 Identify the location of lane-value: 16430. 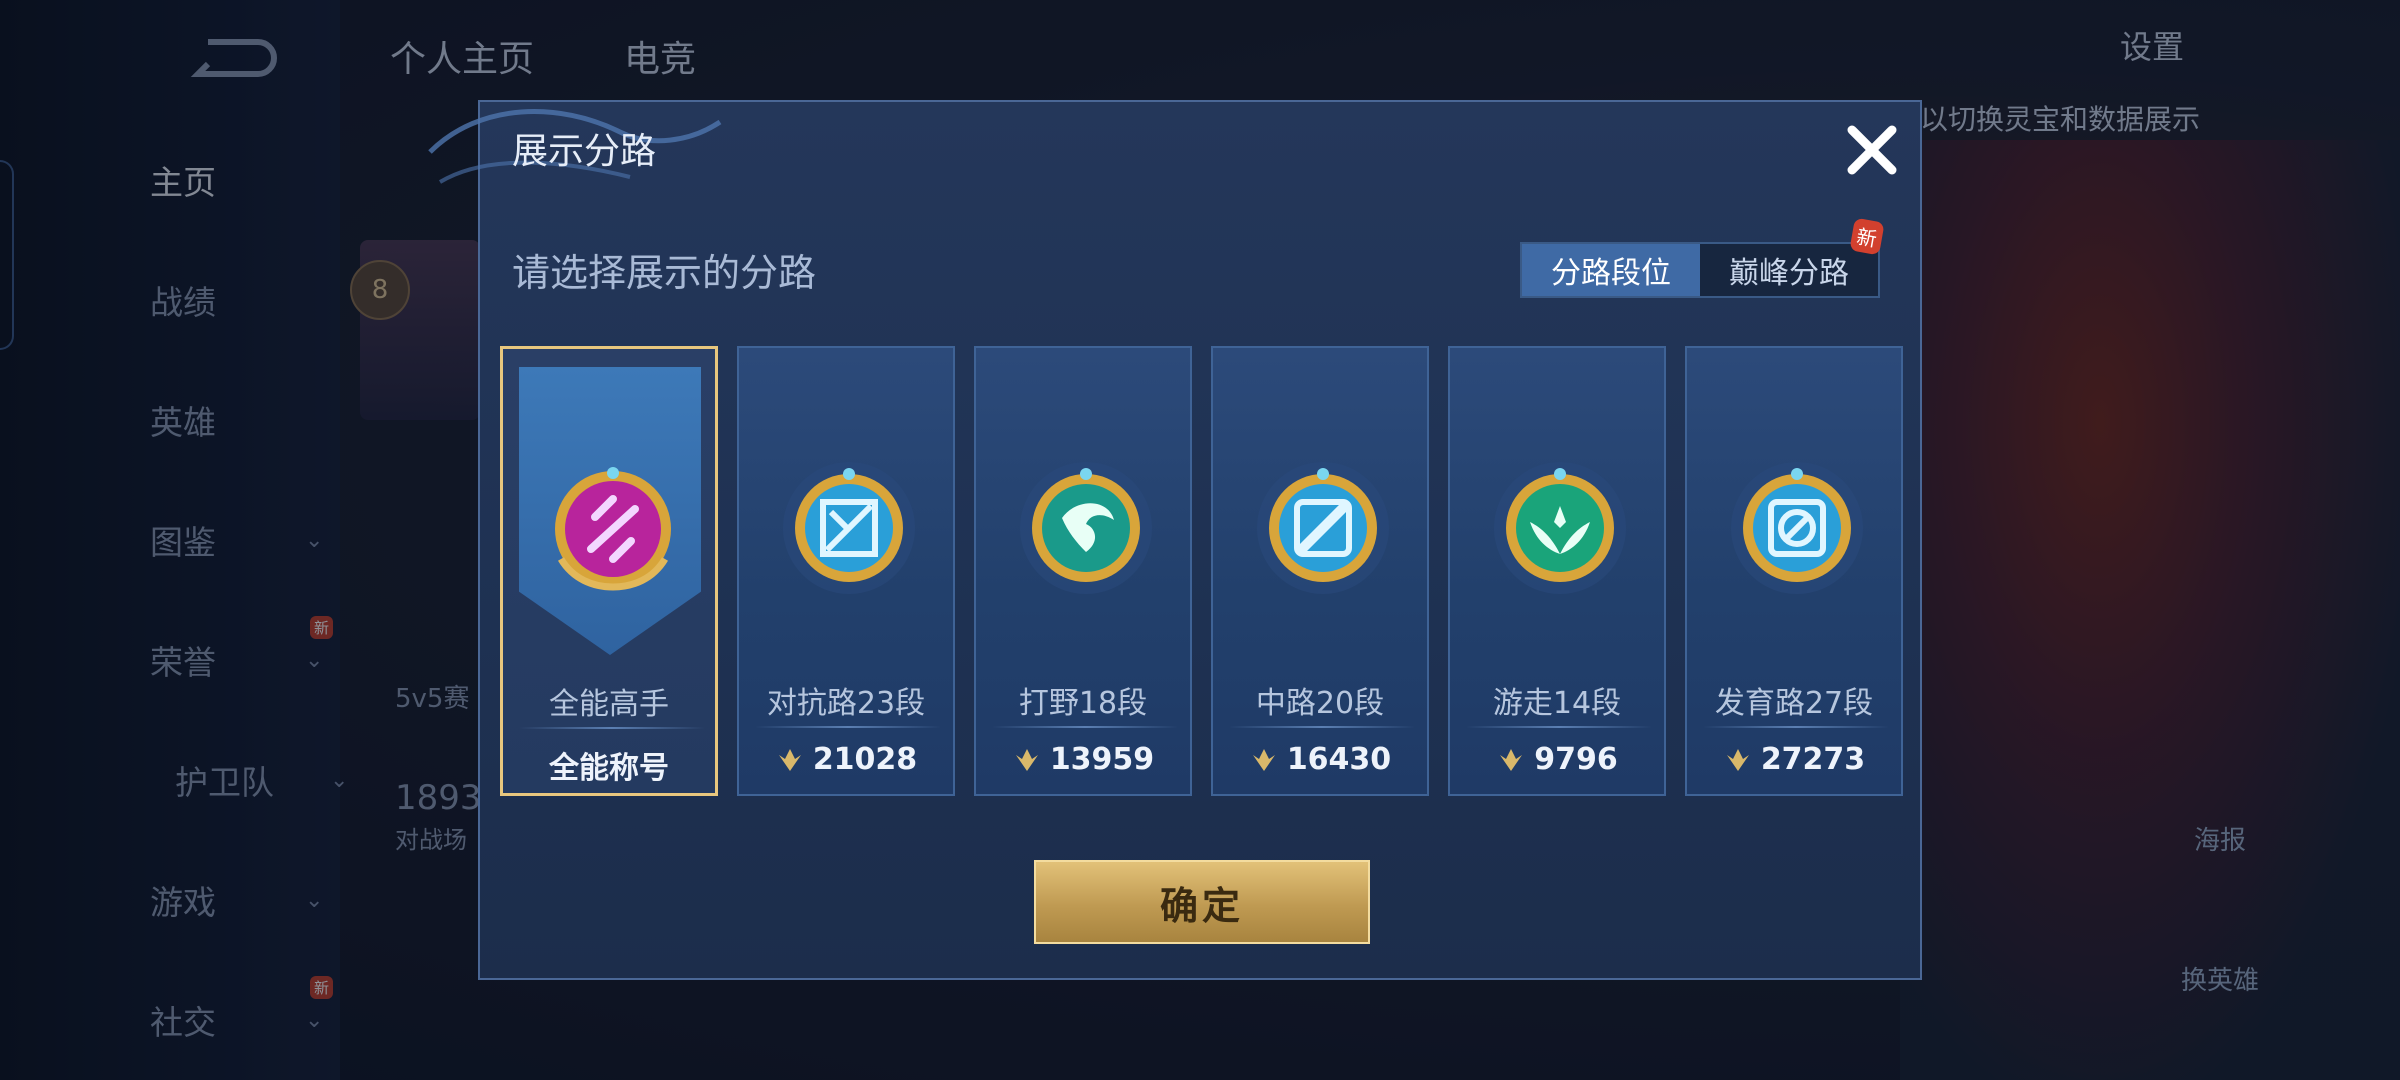
(1320, 759).